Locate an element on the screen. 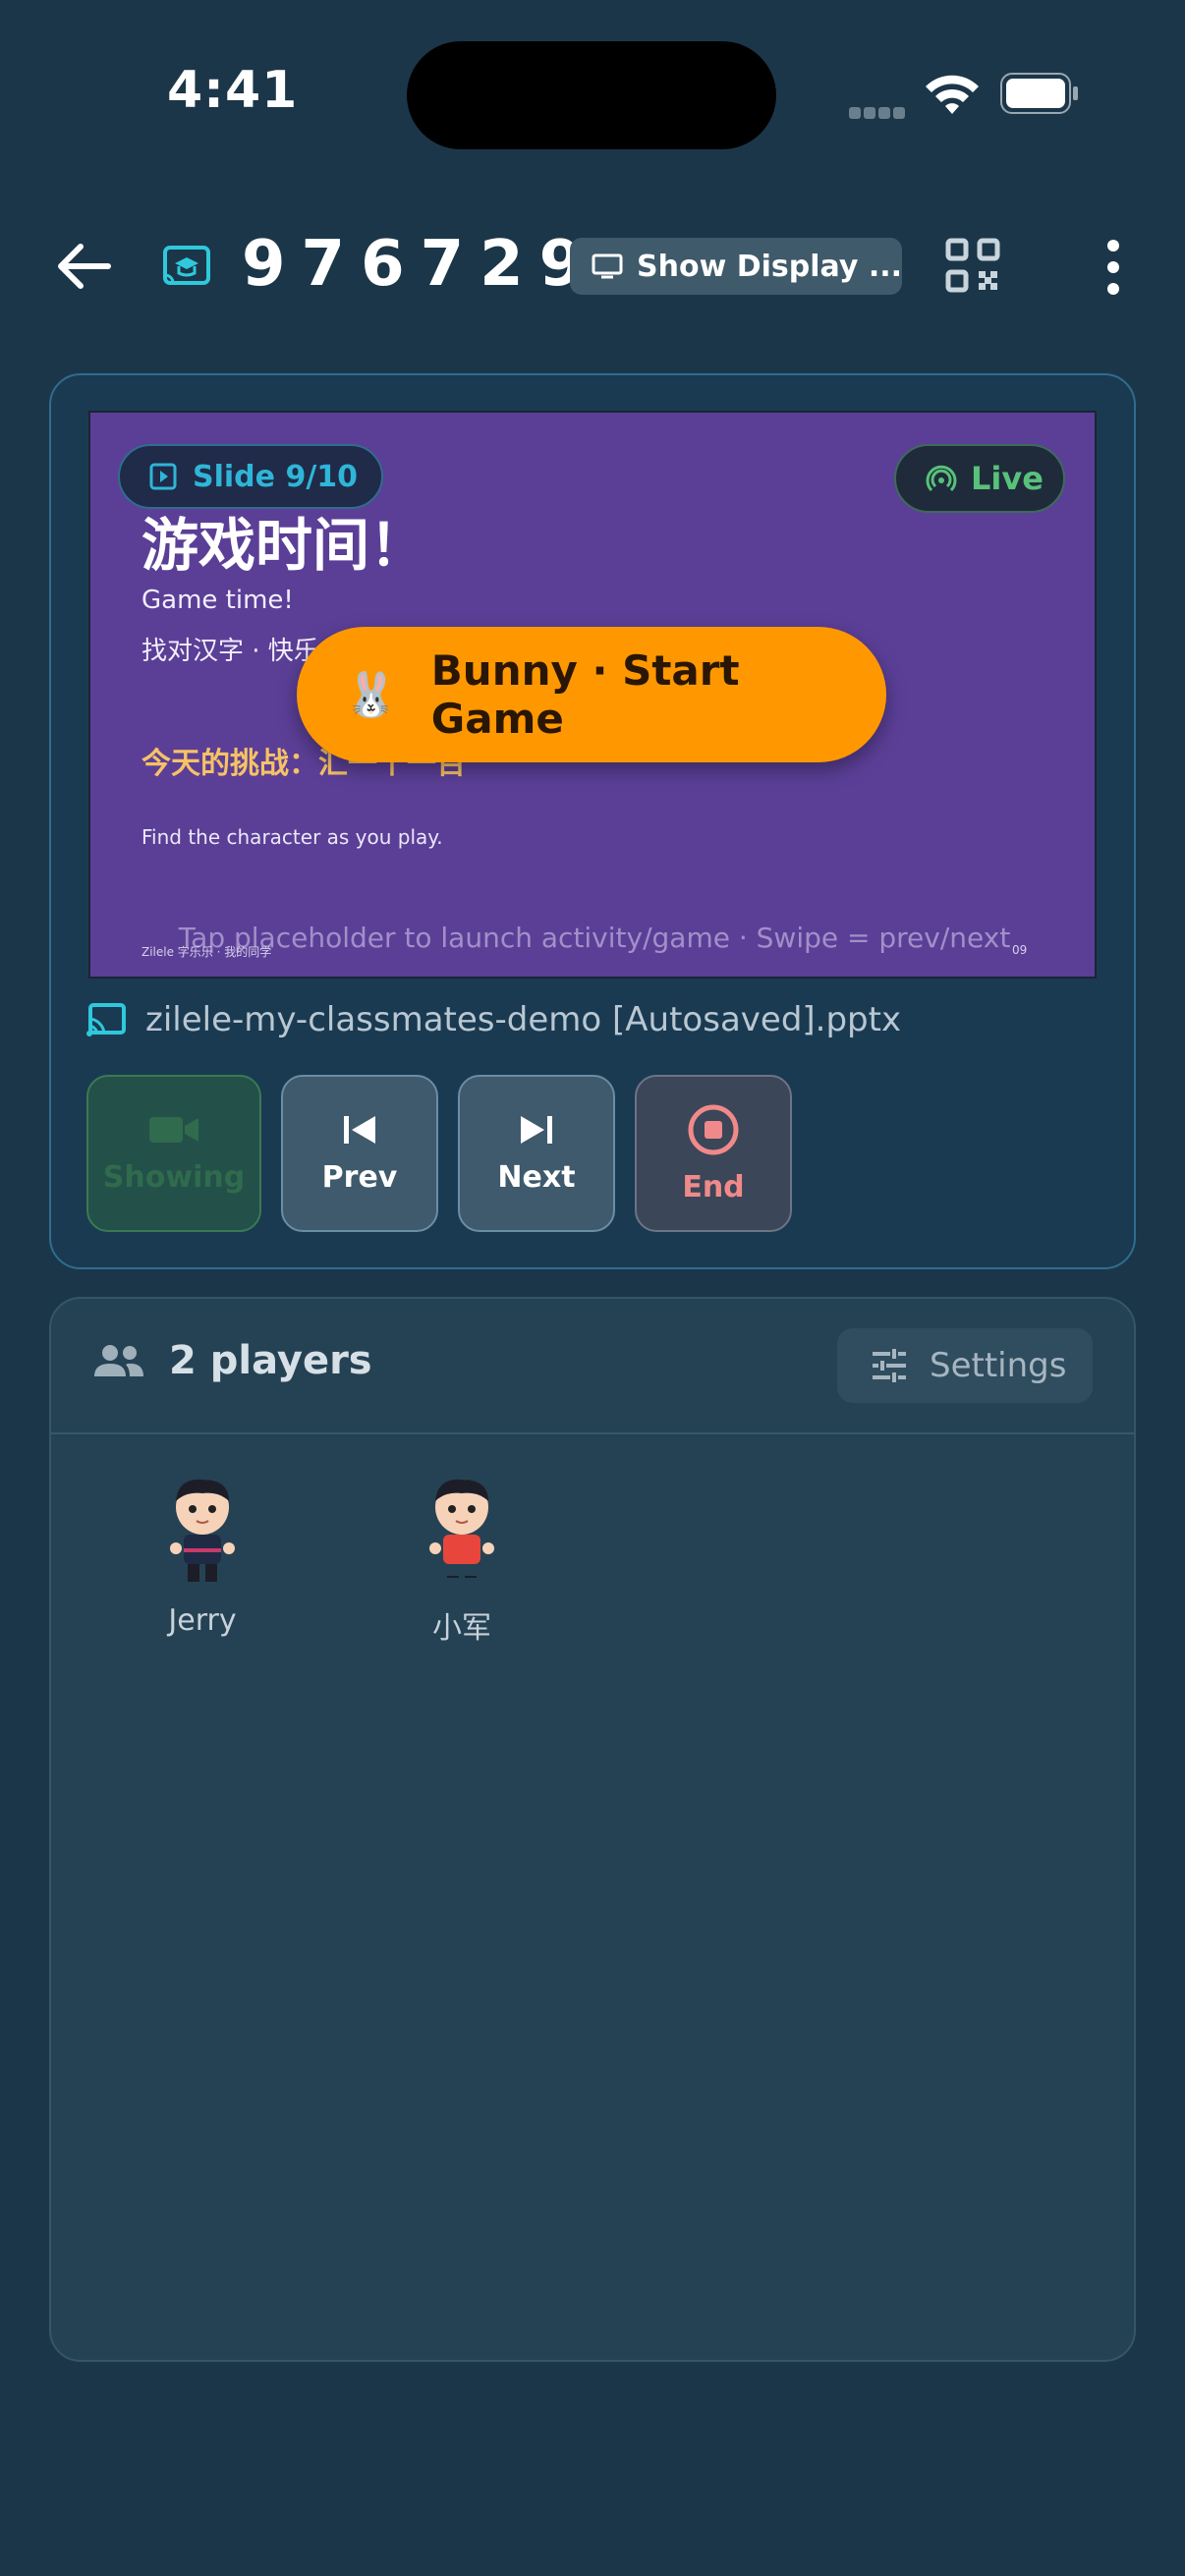 The width and height of the screenshot is (1185, 2576). live-badge: Live is located at coordinates (980, 478).